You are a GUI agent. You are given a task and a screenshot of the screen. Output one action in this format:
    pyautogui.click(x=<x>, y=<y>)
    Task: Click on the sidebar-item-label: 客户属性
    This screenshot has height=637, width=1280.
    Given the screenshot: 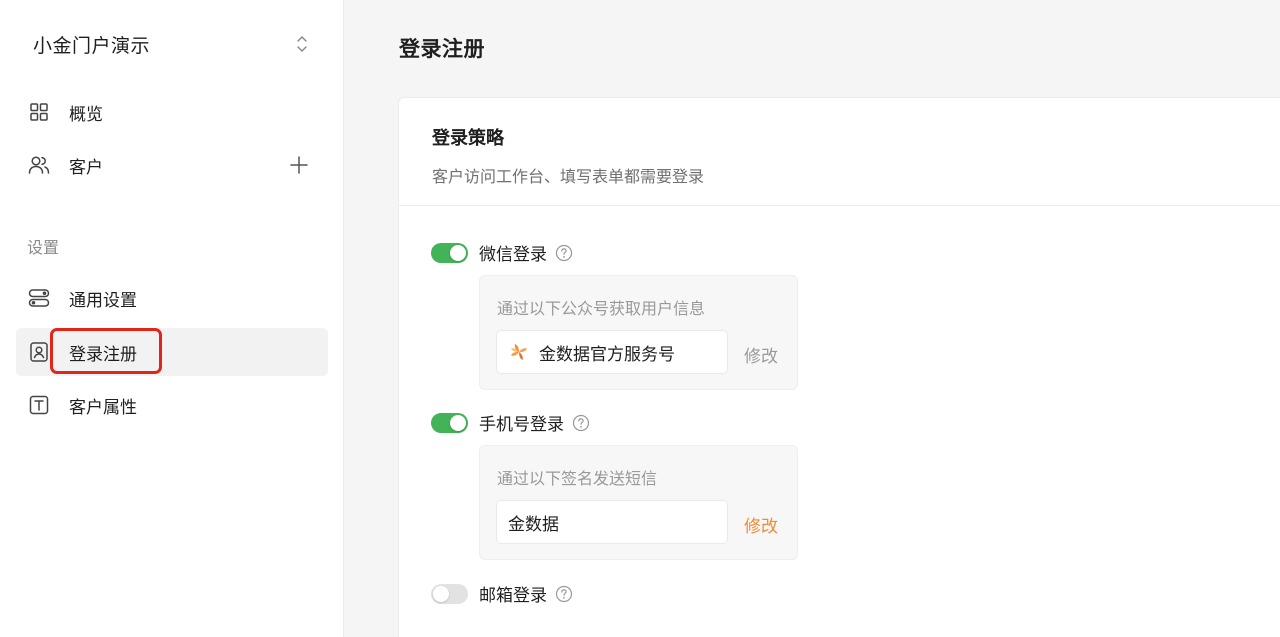 What is the action you would take?
    pyautogui.click(x=103, y=407)
    